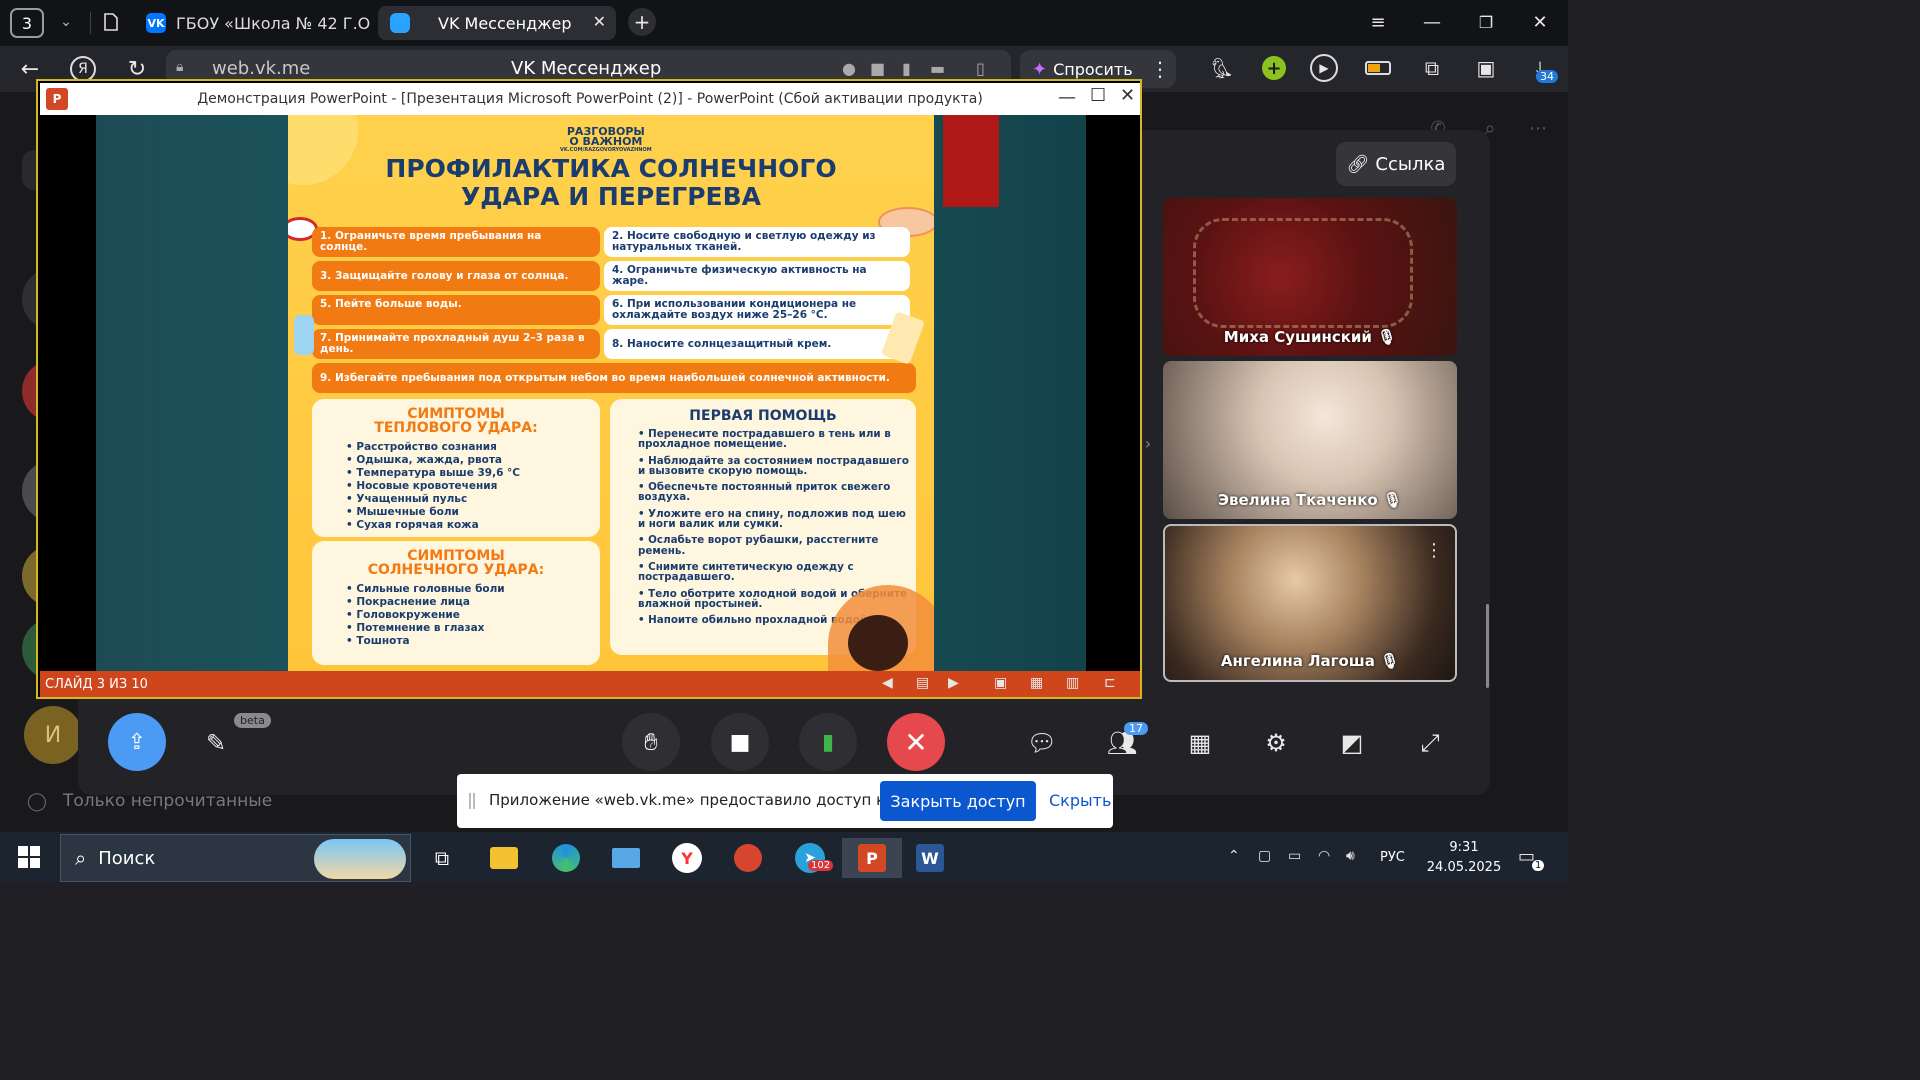 Image resolution: width=1920 pixels, height=1080 pixels. I want to click on share-screen-button: ⇪, so click(137, 742).